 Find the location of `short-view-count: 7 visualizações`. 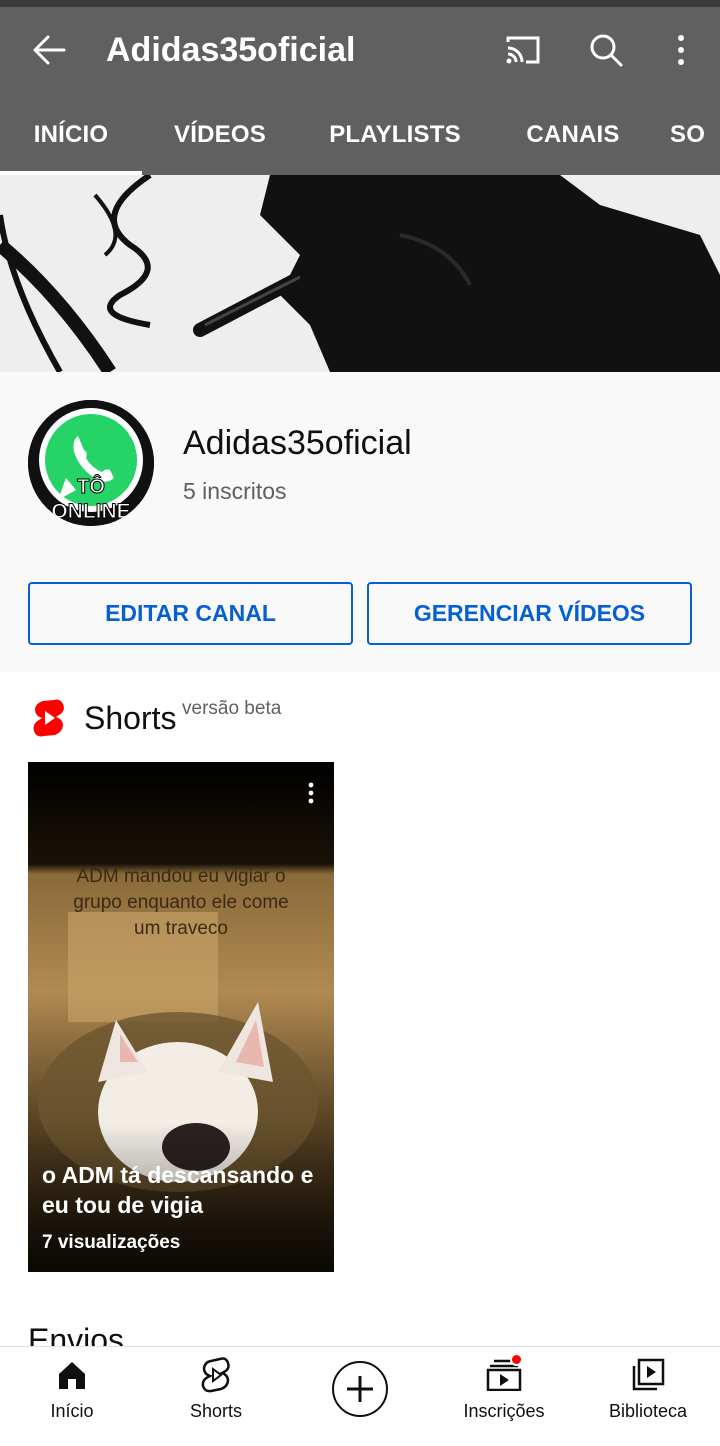

short-view-count: 7 visualizações is located at coordinates (111, 1242).